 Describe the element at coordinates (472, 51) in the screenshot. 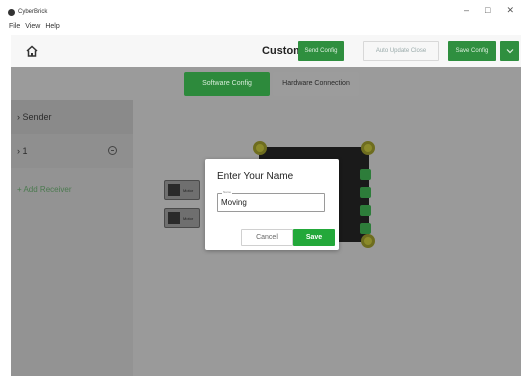

I see `save-config-button: Save Config` at that location.